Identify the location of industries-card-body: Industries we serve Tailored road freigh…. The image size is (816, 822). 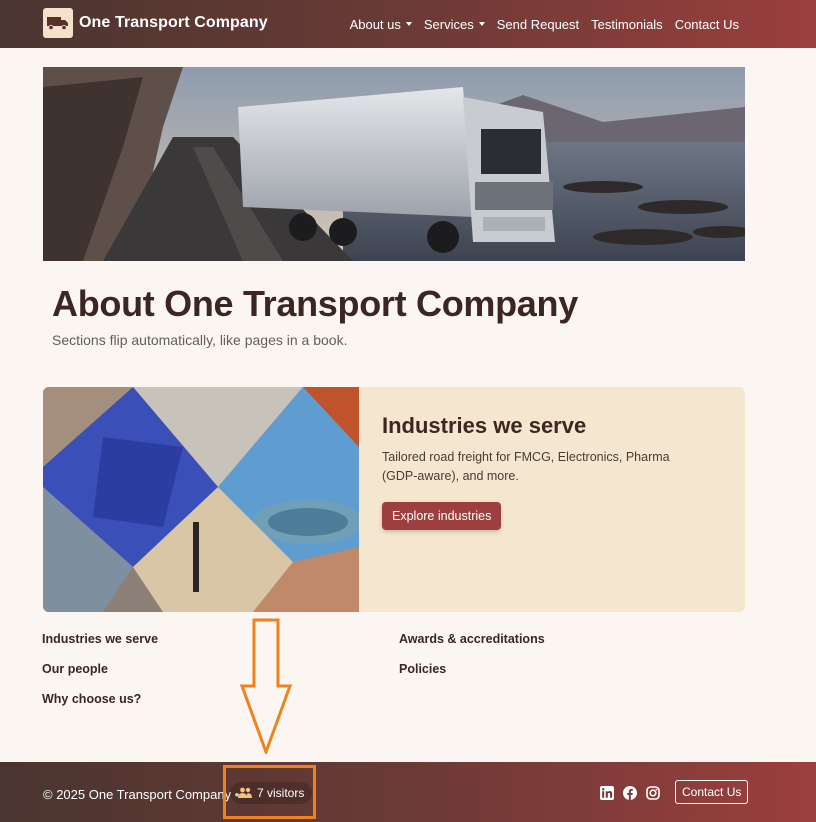
(538, 499).